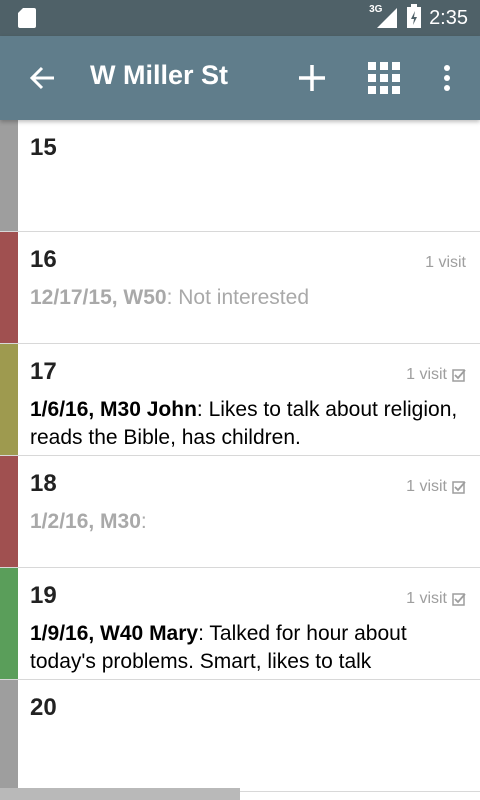 This screenshot has width=480, height=800. Describe the element at coordinates (114, 633) in the screenshot. I see `visit-note-heading: 1/9/16, W40 Mary` at that location.